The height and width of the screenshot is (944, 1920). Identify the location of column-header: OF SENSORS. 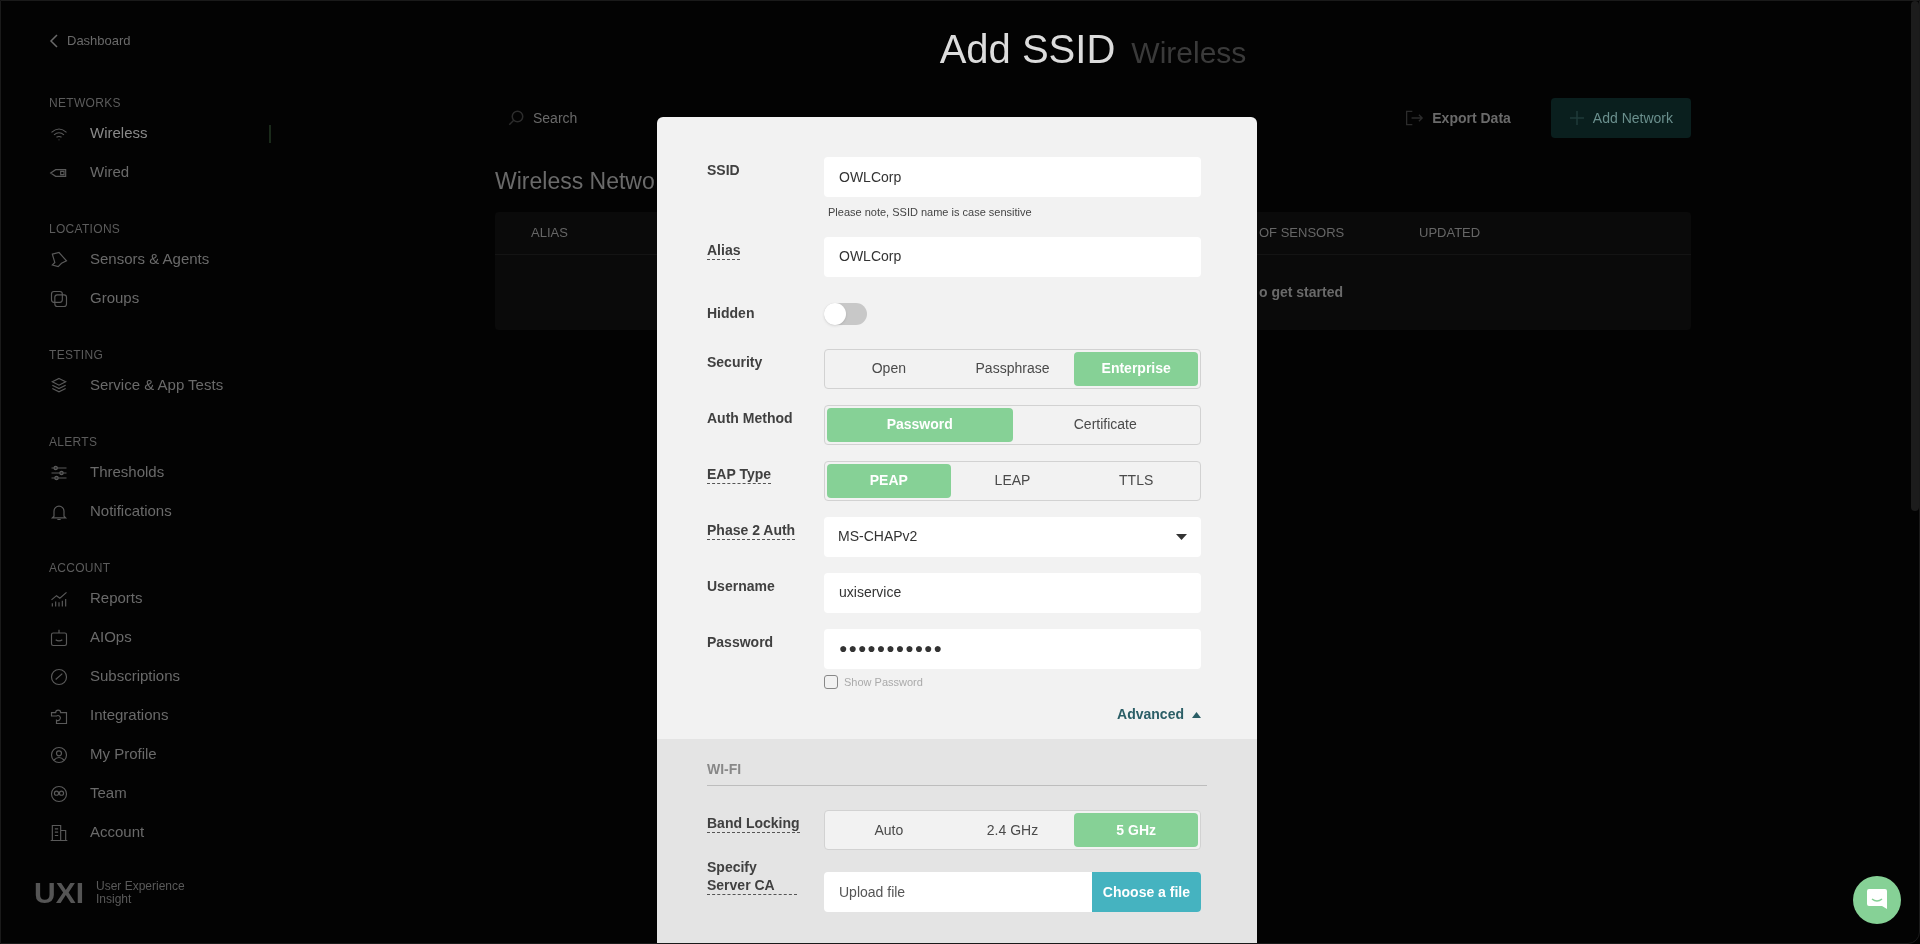
(1339, 233).